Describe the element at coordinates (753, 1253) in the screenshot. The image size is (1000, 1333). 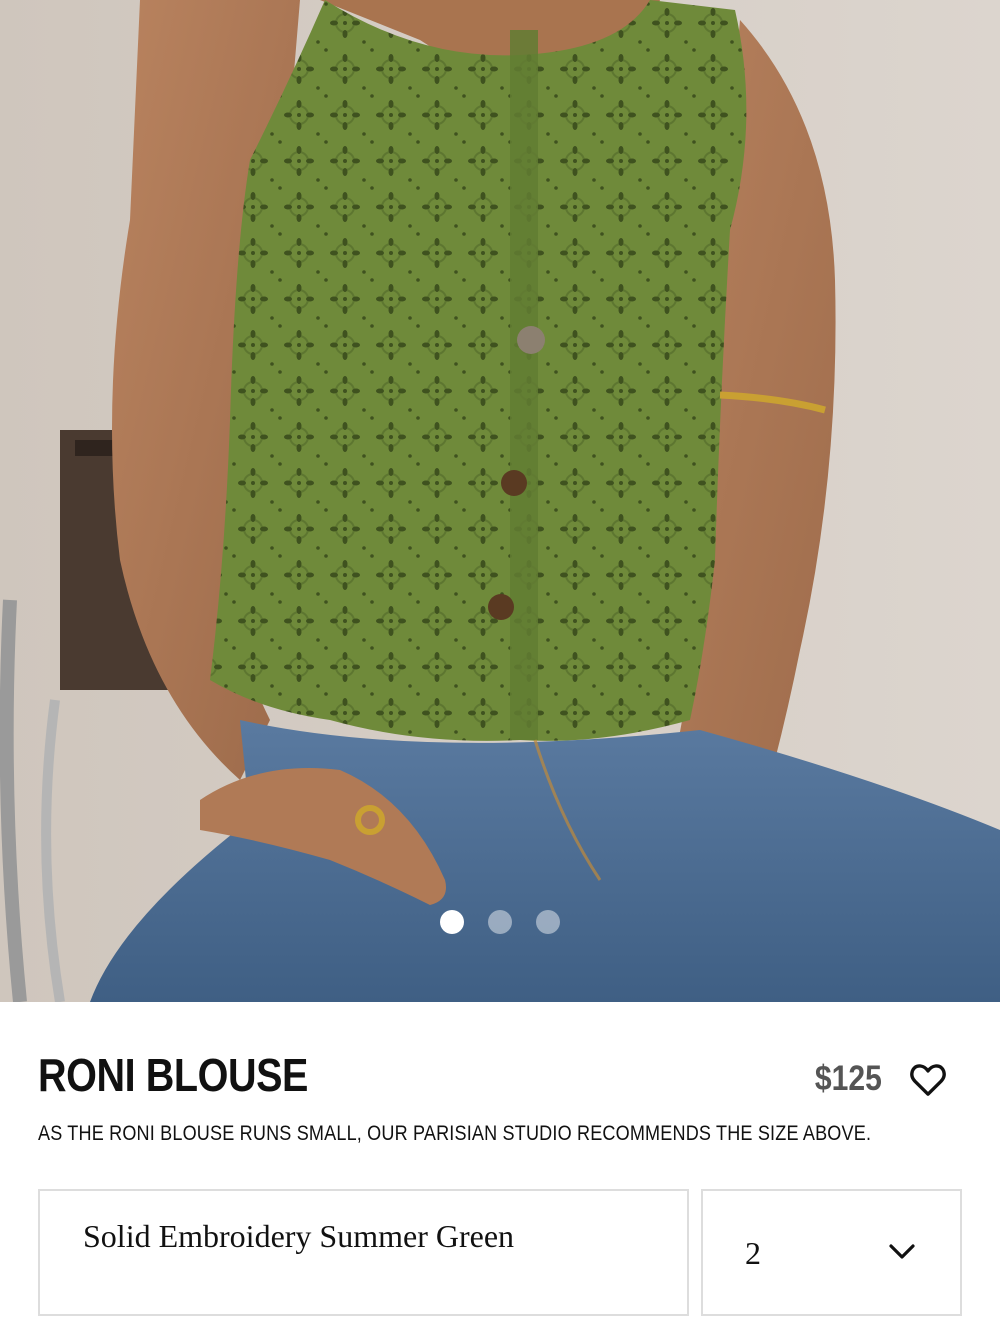
I see `size-select-value: 2` at that location.